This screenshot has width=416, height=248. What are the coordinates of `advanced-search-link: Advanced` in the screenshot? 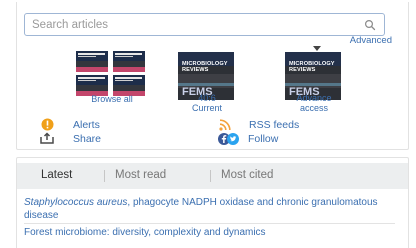 It's located at (371, 40).